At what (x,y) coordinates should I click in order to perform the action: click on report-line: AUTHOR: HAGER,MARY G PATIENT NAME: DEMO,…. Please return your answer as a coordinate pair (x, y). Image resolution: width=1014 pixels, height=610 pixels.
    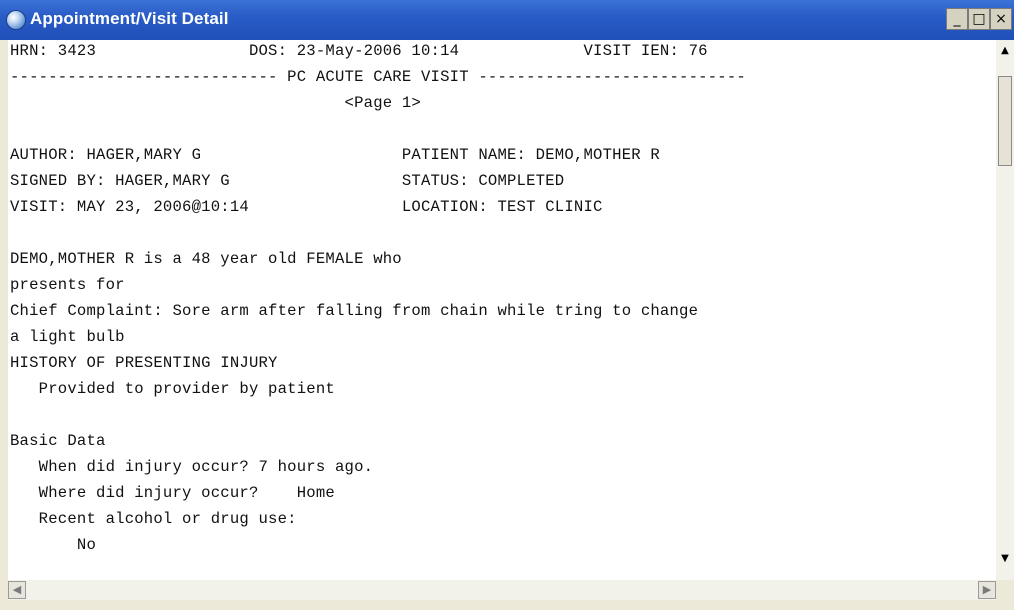
    Looking at the image, I should click on (335, 155).